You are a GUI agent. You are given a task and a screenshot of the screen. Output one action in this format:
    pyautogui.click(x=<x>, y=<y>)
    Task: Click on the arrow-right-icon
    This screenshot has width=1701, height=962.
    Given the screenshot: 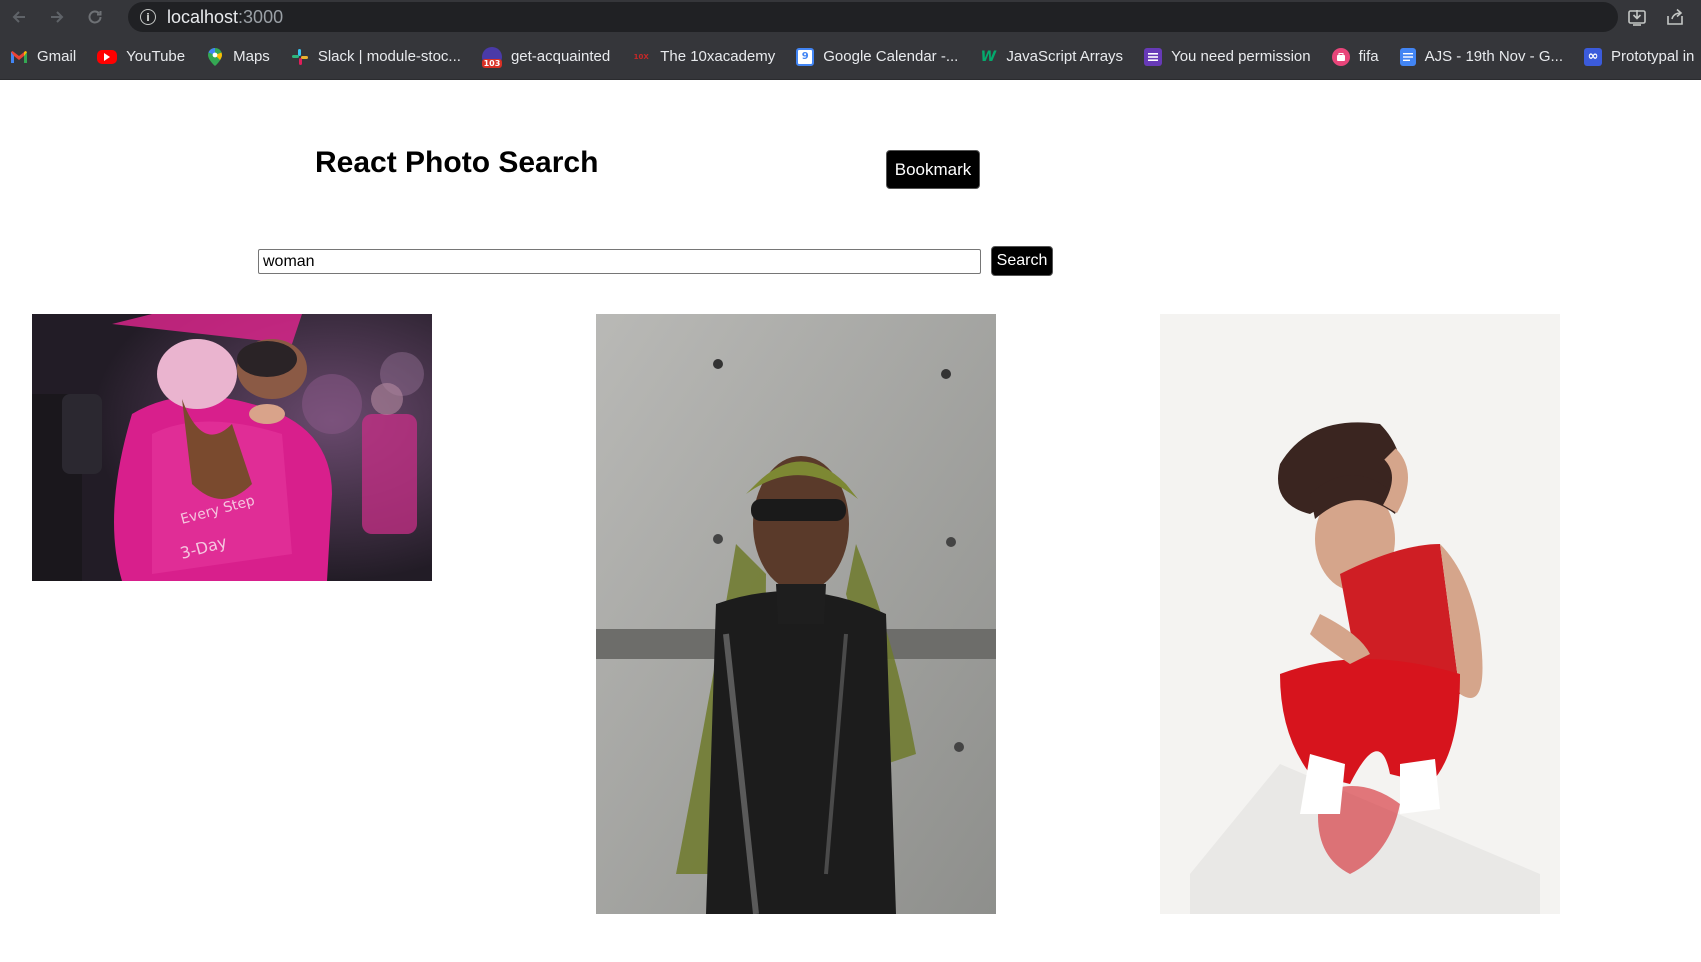 What is the action you would take?
    pyautogui.click(x=57, y=17)
    